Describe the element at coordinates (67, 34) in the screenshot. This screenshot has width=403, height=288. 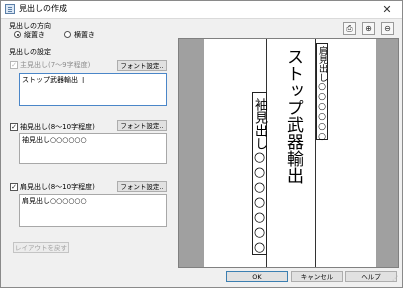
I see `radio-horizontal` at that location.